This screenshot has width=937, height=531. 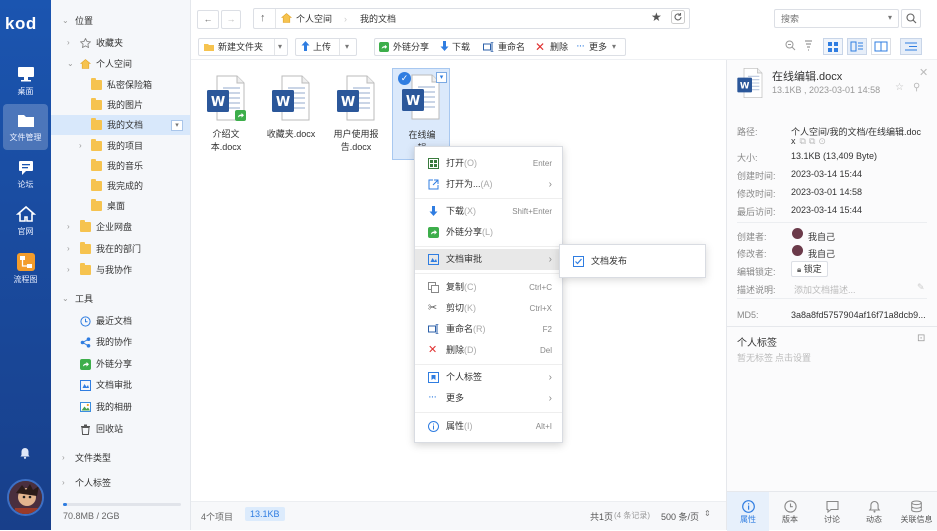 What do you see at coordinates (120, 146) in the screenshot?
I see `tree-item-my-projects: › 我的项目` at bounding box center [120, 146].